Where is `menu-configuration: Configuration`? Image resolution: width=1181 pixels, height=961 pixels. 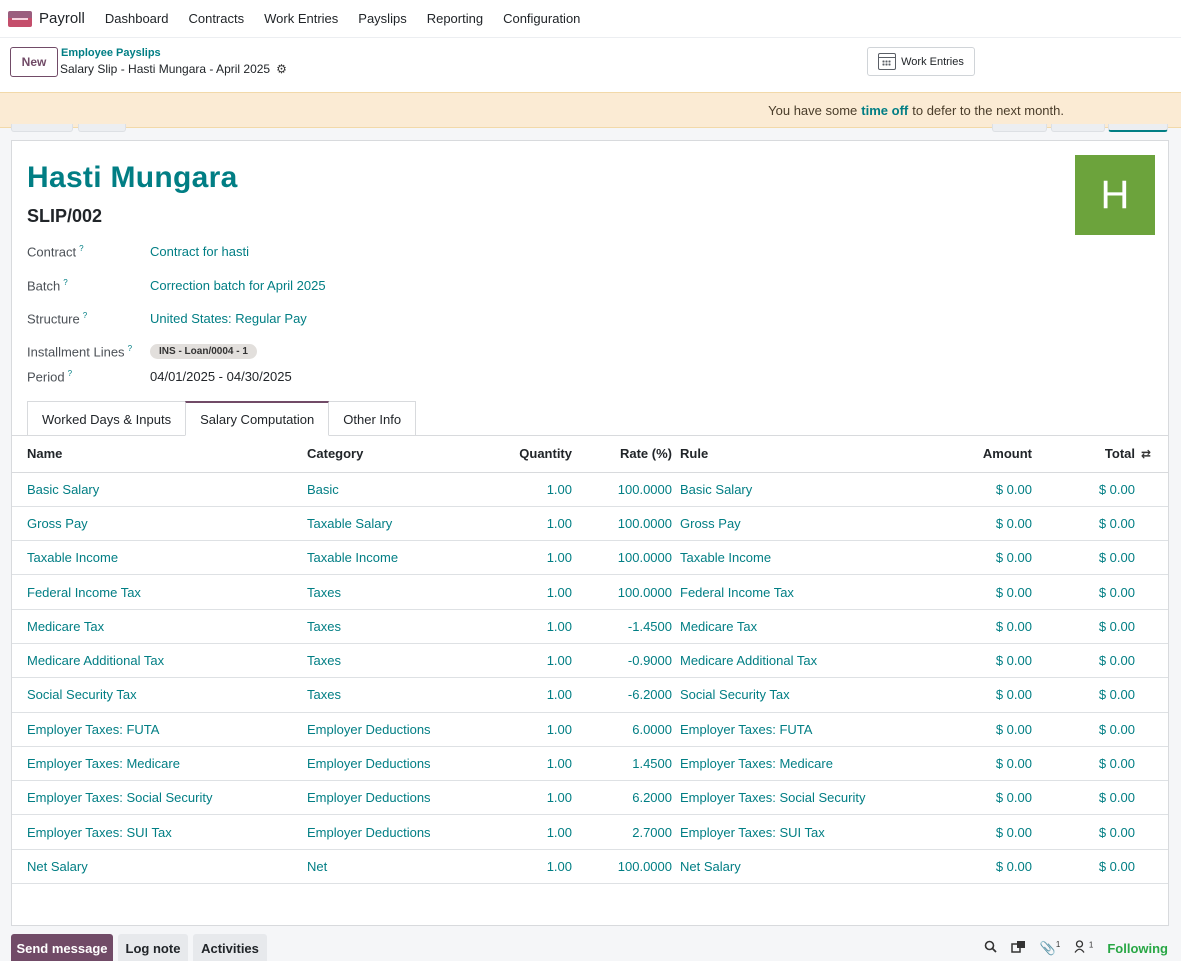
menu-configuration: Configuration is located at coordinates (541, 18).